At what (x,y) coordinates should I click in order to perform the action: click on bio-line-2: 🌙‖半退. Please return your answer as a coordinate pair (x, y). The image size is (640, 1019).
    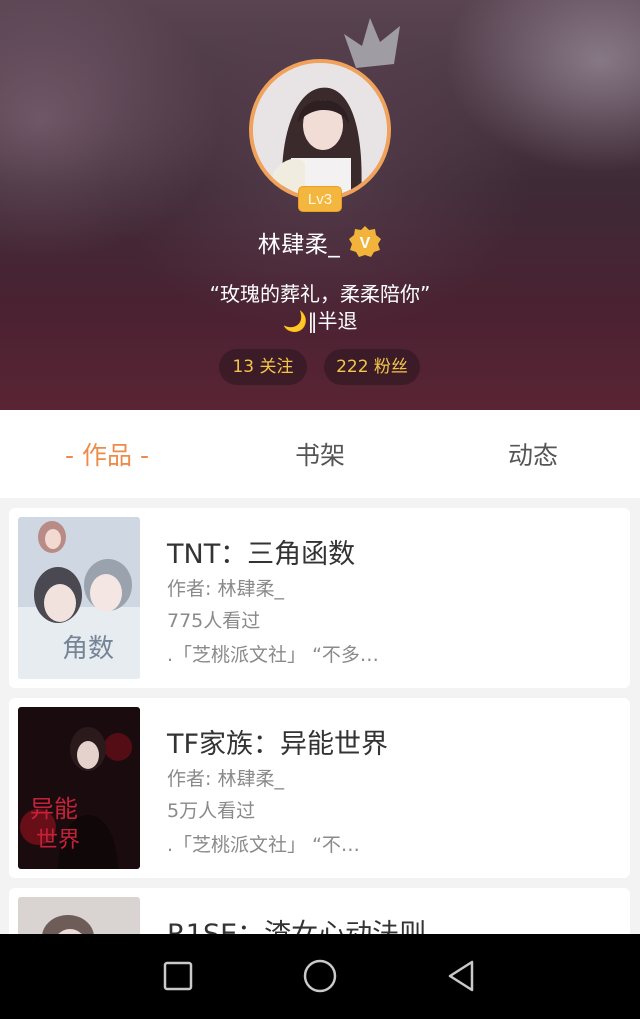
    Looking at the image, I should click on (320, 321).